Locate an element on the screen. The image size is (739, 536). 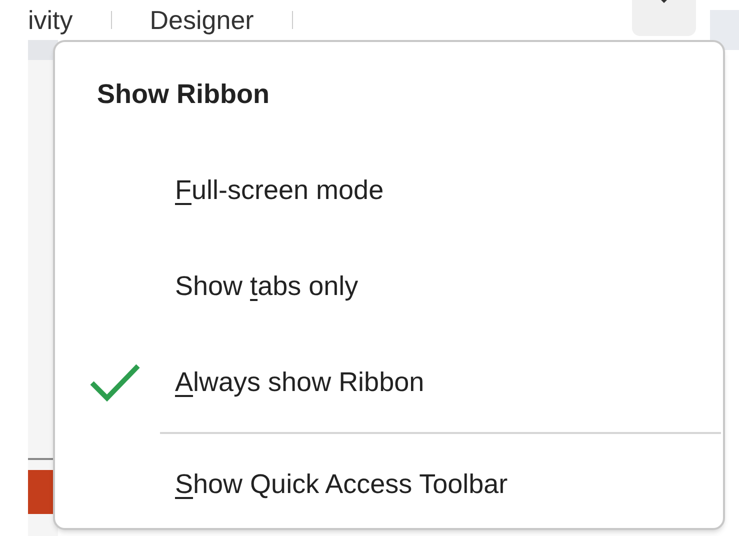
menu-title: Show Ribbon is located at coordinates (183, 94).